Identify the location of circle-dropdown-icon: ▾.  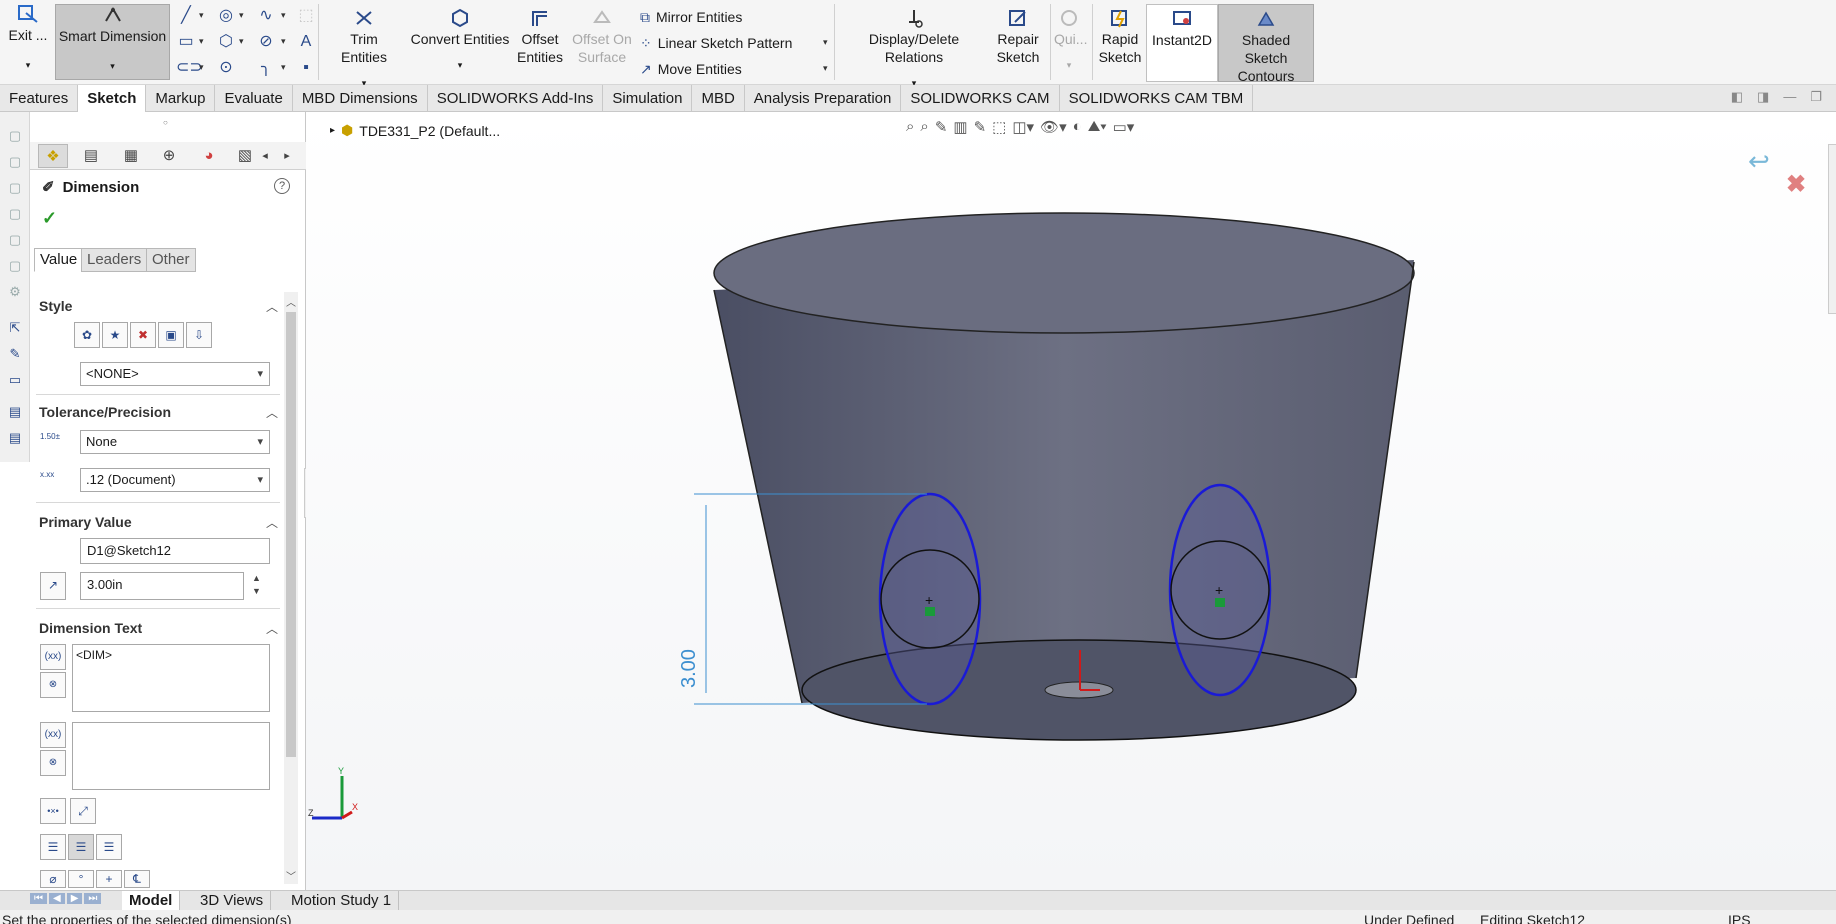
(241, 15).